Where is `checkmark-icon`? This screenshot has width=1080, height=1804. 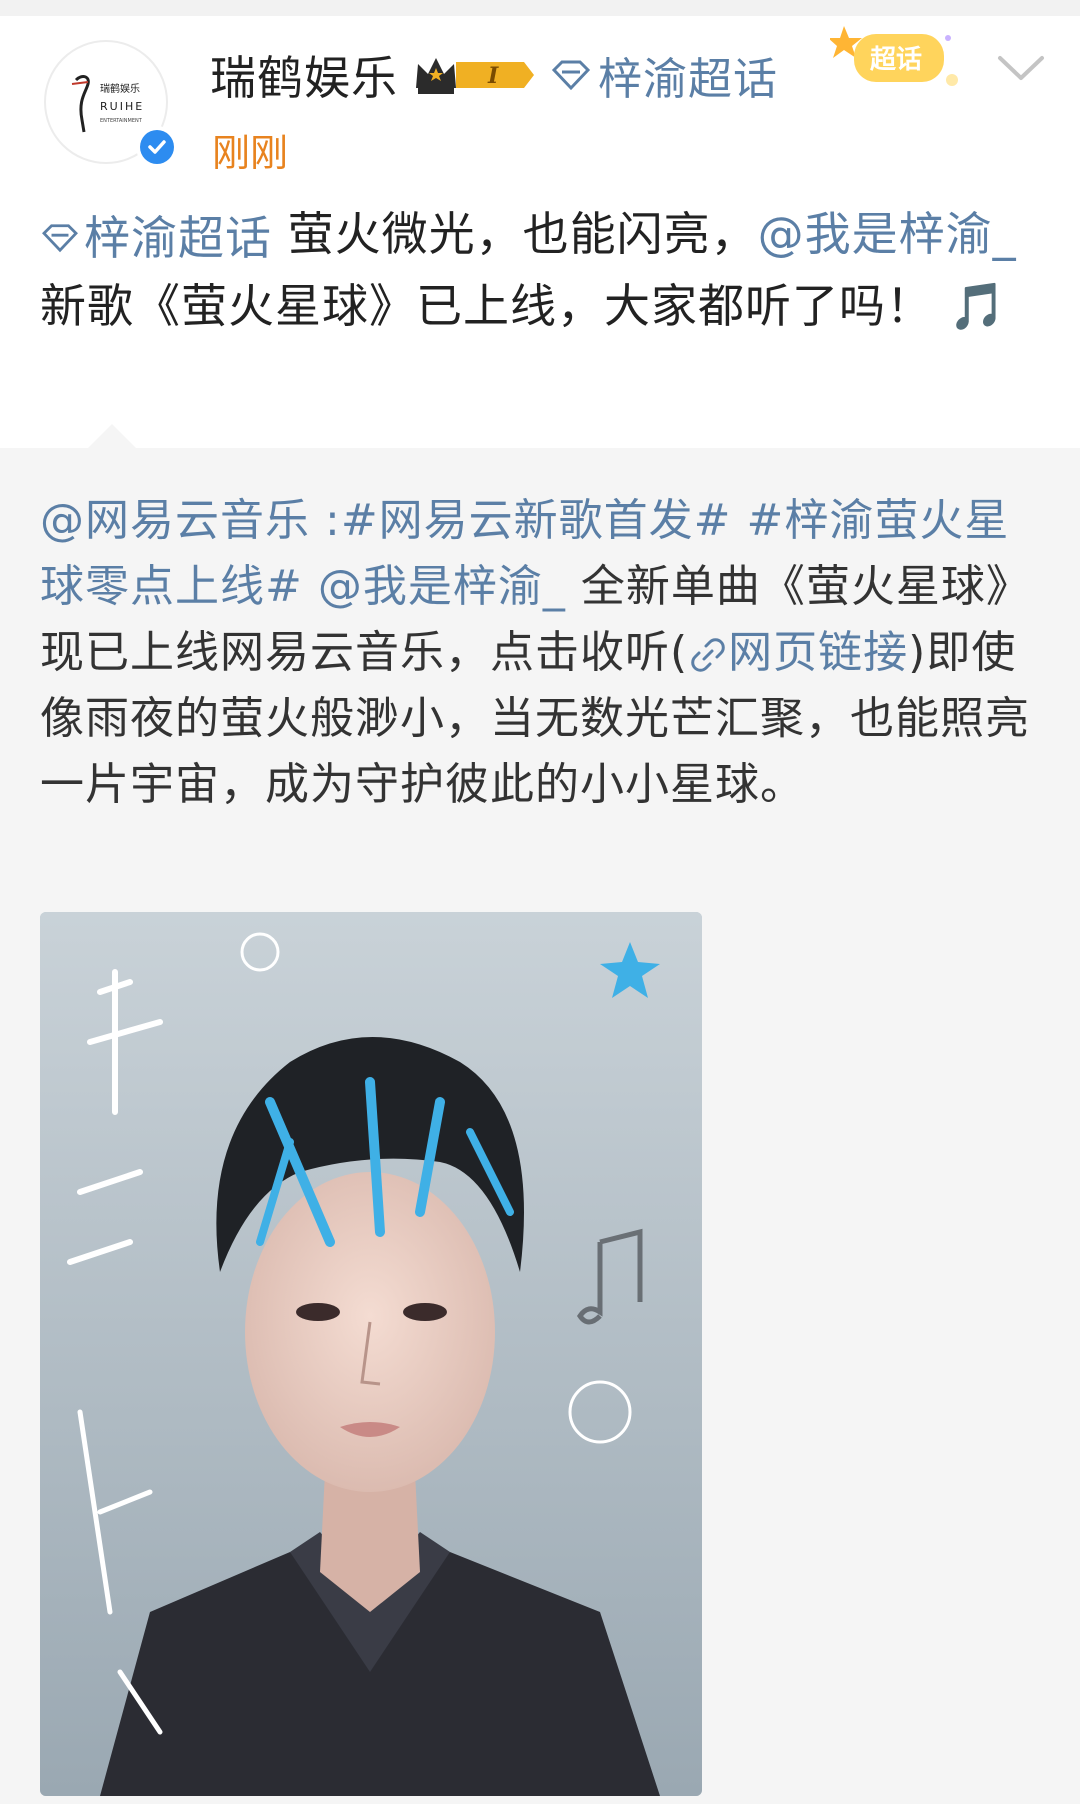
checkmark-icon is located at coordinates (157, 147).